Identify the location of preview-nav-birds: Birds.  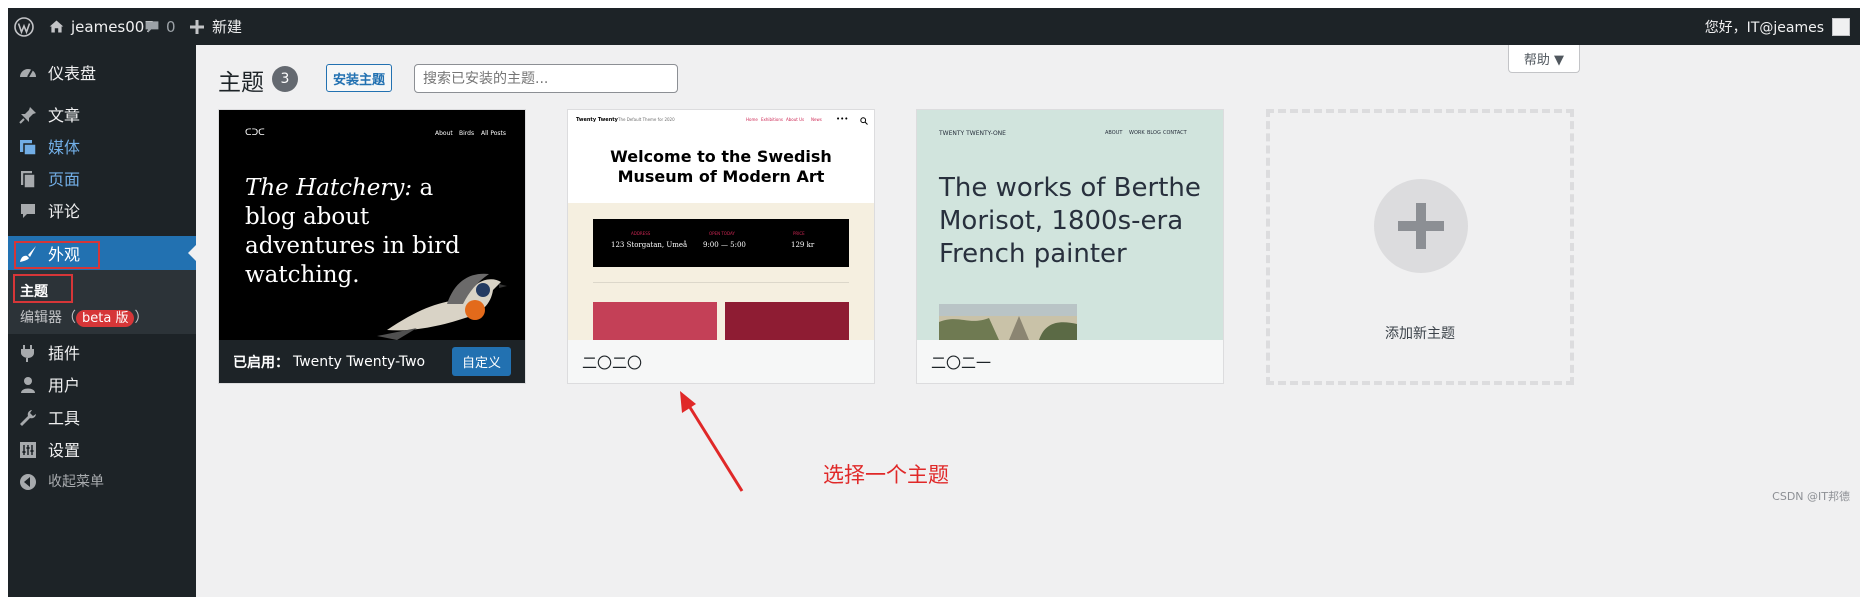
(467, 133).